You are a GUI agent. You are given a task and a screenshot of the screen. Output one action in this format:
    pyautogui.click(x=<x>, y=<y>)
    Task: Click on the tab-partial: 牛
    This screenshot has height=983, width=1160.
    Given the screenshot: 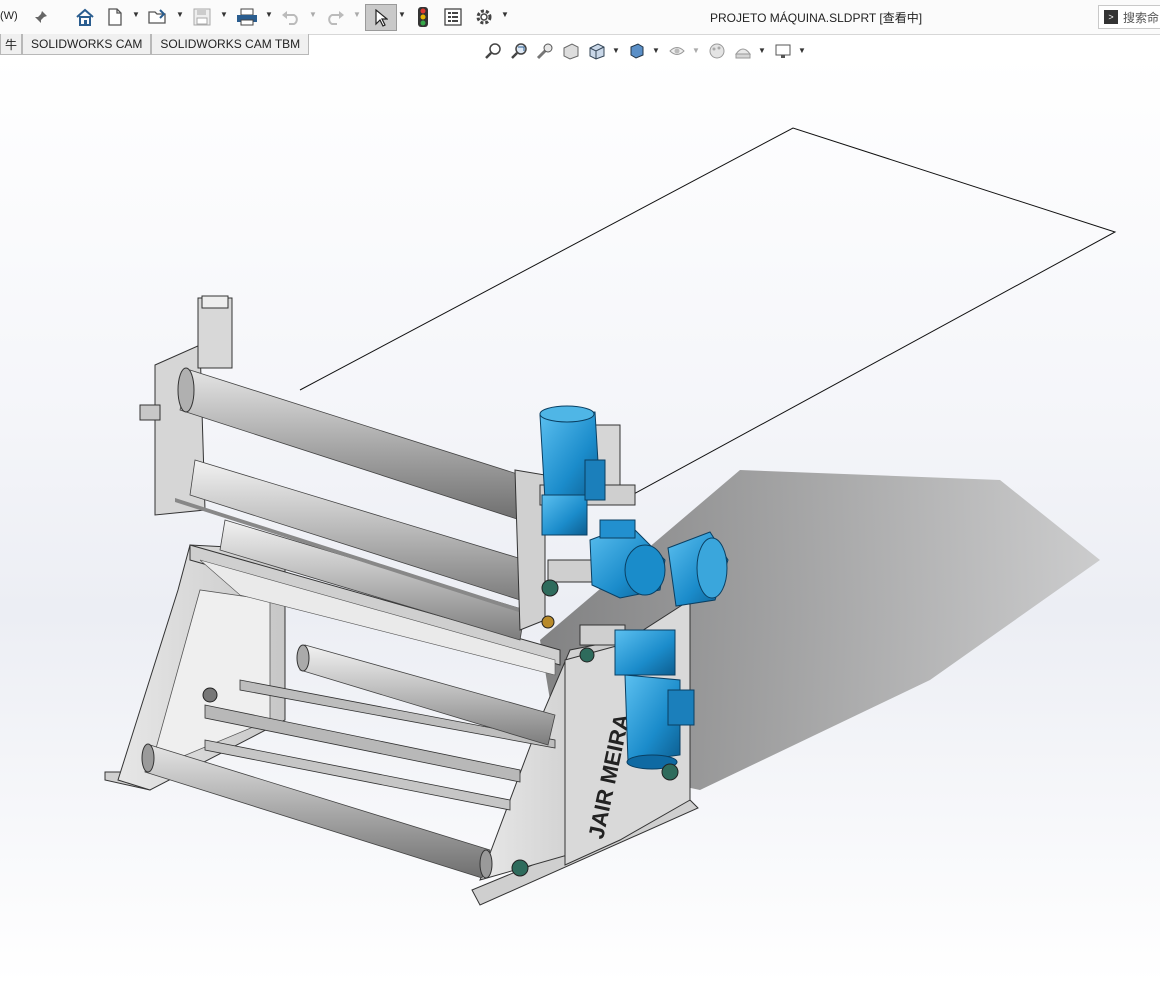 What is the action you would take?
    pyautogui.click(x=11, y=44)
    